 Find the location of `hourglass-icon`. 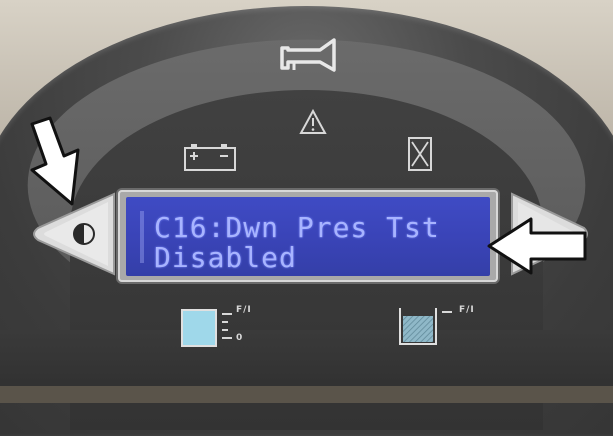

hourglass-icon is located at coordinates (420, 154).